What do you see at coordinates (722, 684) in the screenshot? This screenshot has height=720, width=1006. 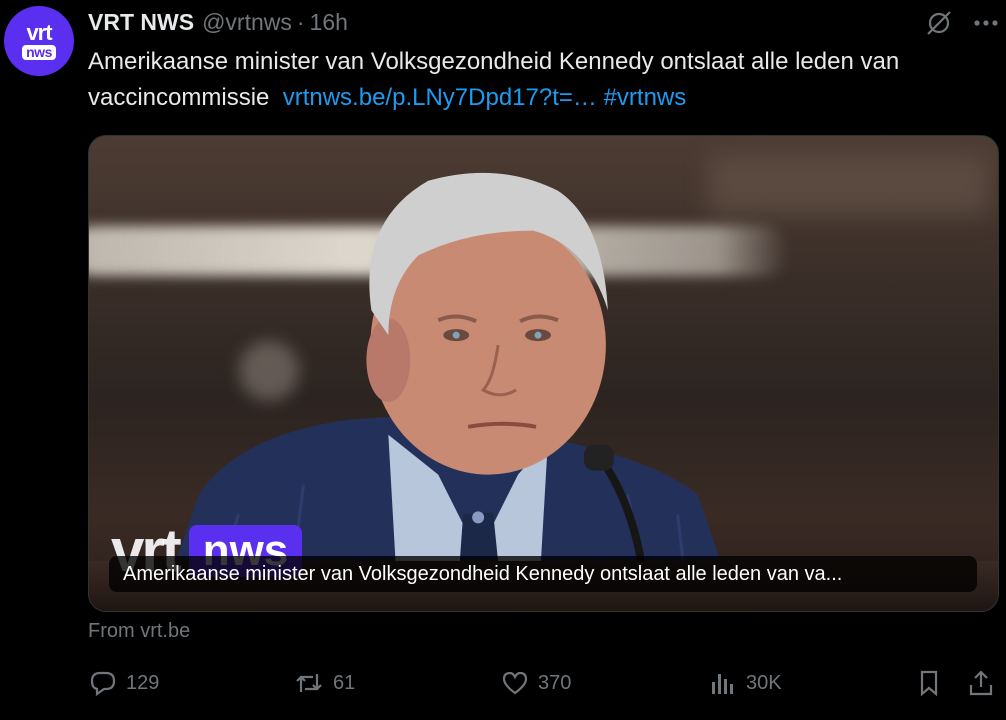 I see `views-icon` at bounding box center [722, 684].